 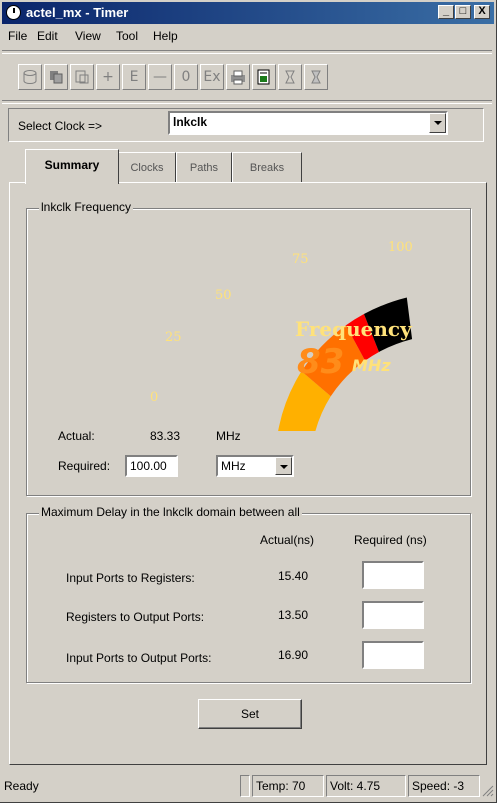 What do you see at coordinates (488, 791) in the screenshot?
I see `resize-grip-icon` at bounding box center [488, 791].